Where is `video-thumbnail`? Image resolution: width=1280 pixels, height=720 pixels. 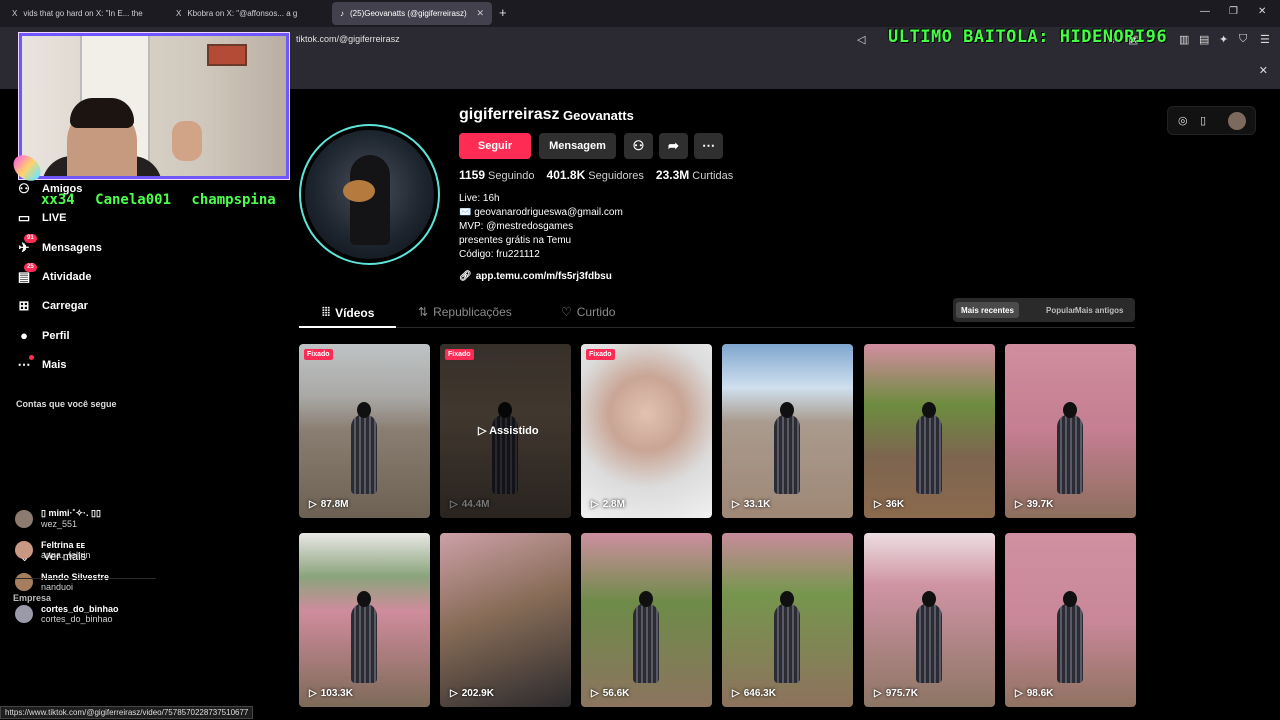 video-thumbnail is located at coordinates (505, 620).